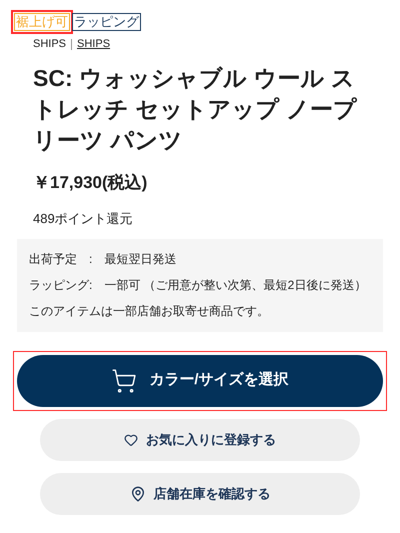 The height and width of the screenshot is (533, 400). Describe the element at coordinates (49, 44) in the screenshot. I see `brand-label: SHIPS` at that location.